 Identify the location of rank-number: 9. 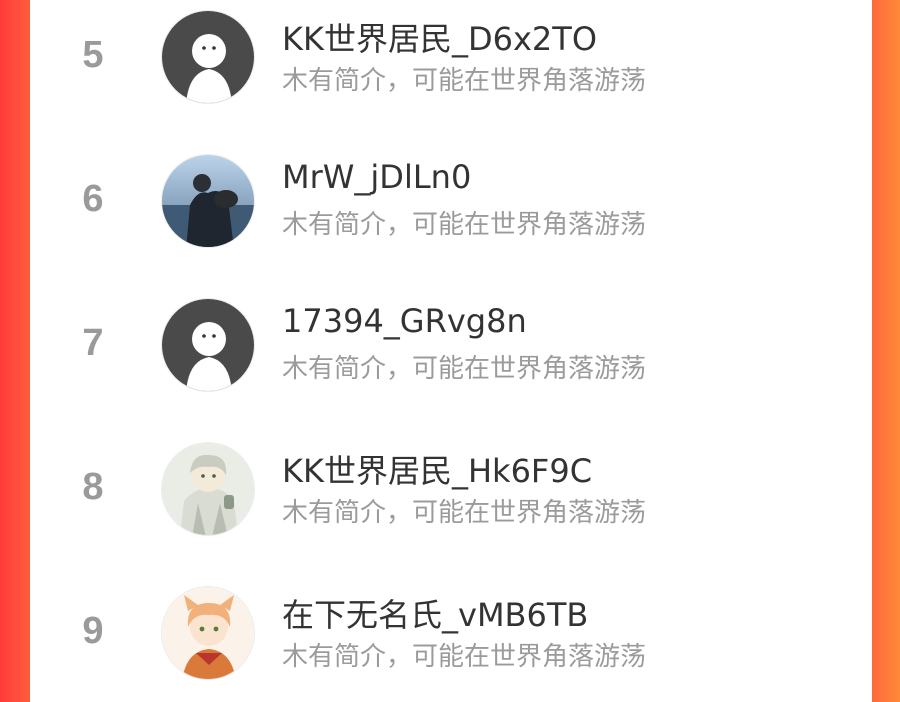
(93, 631).